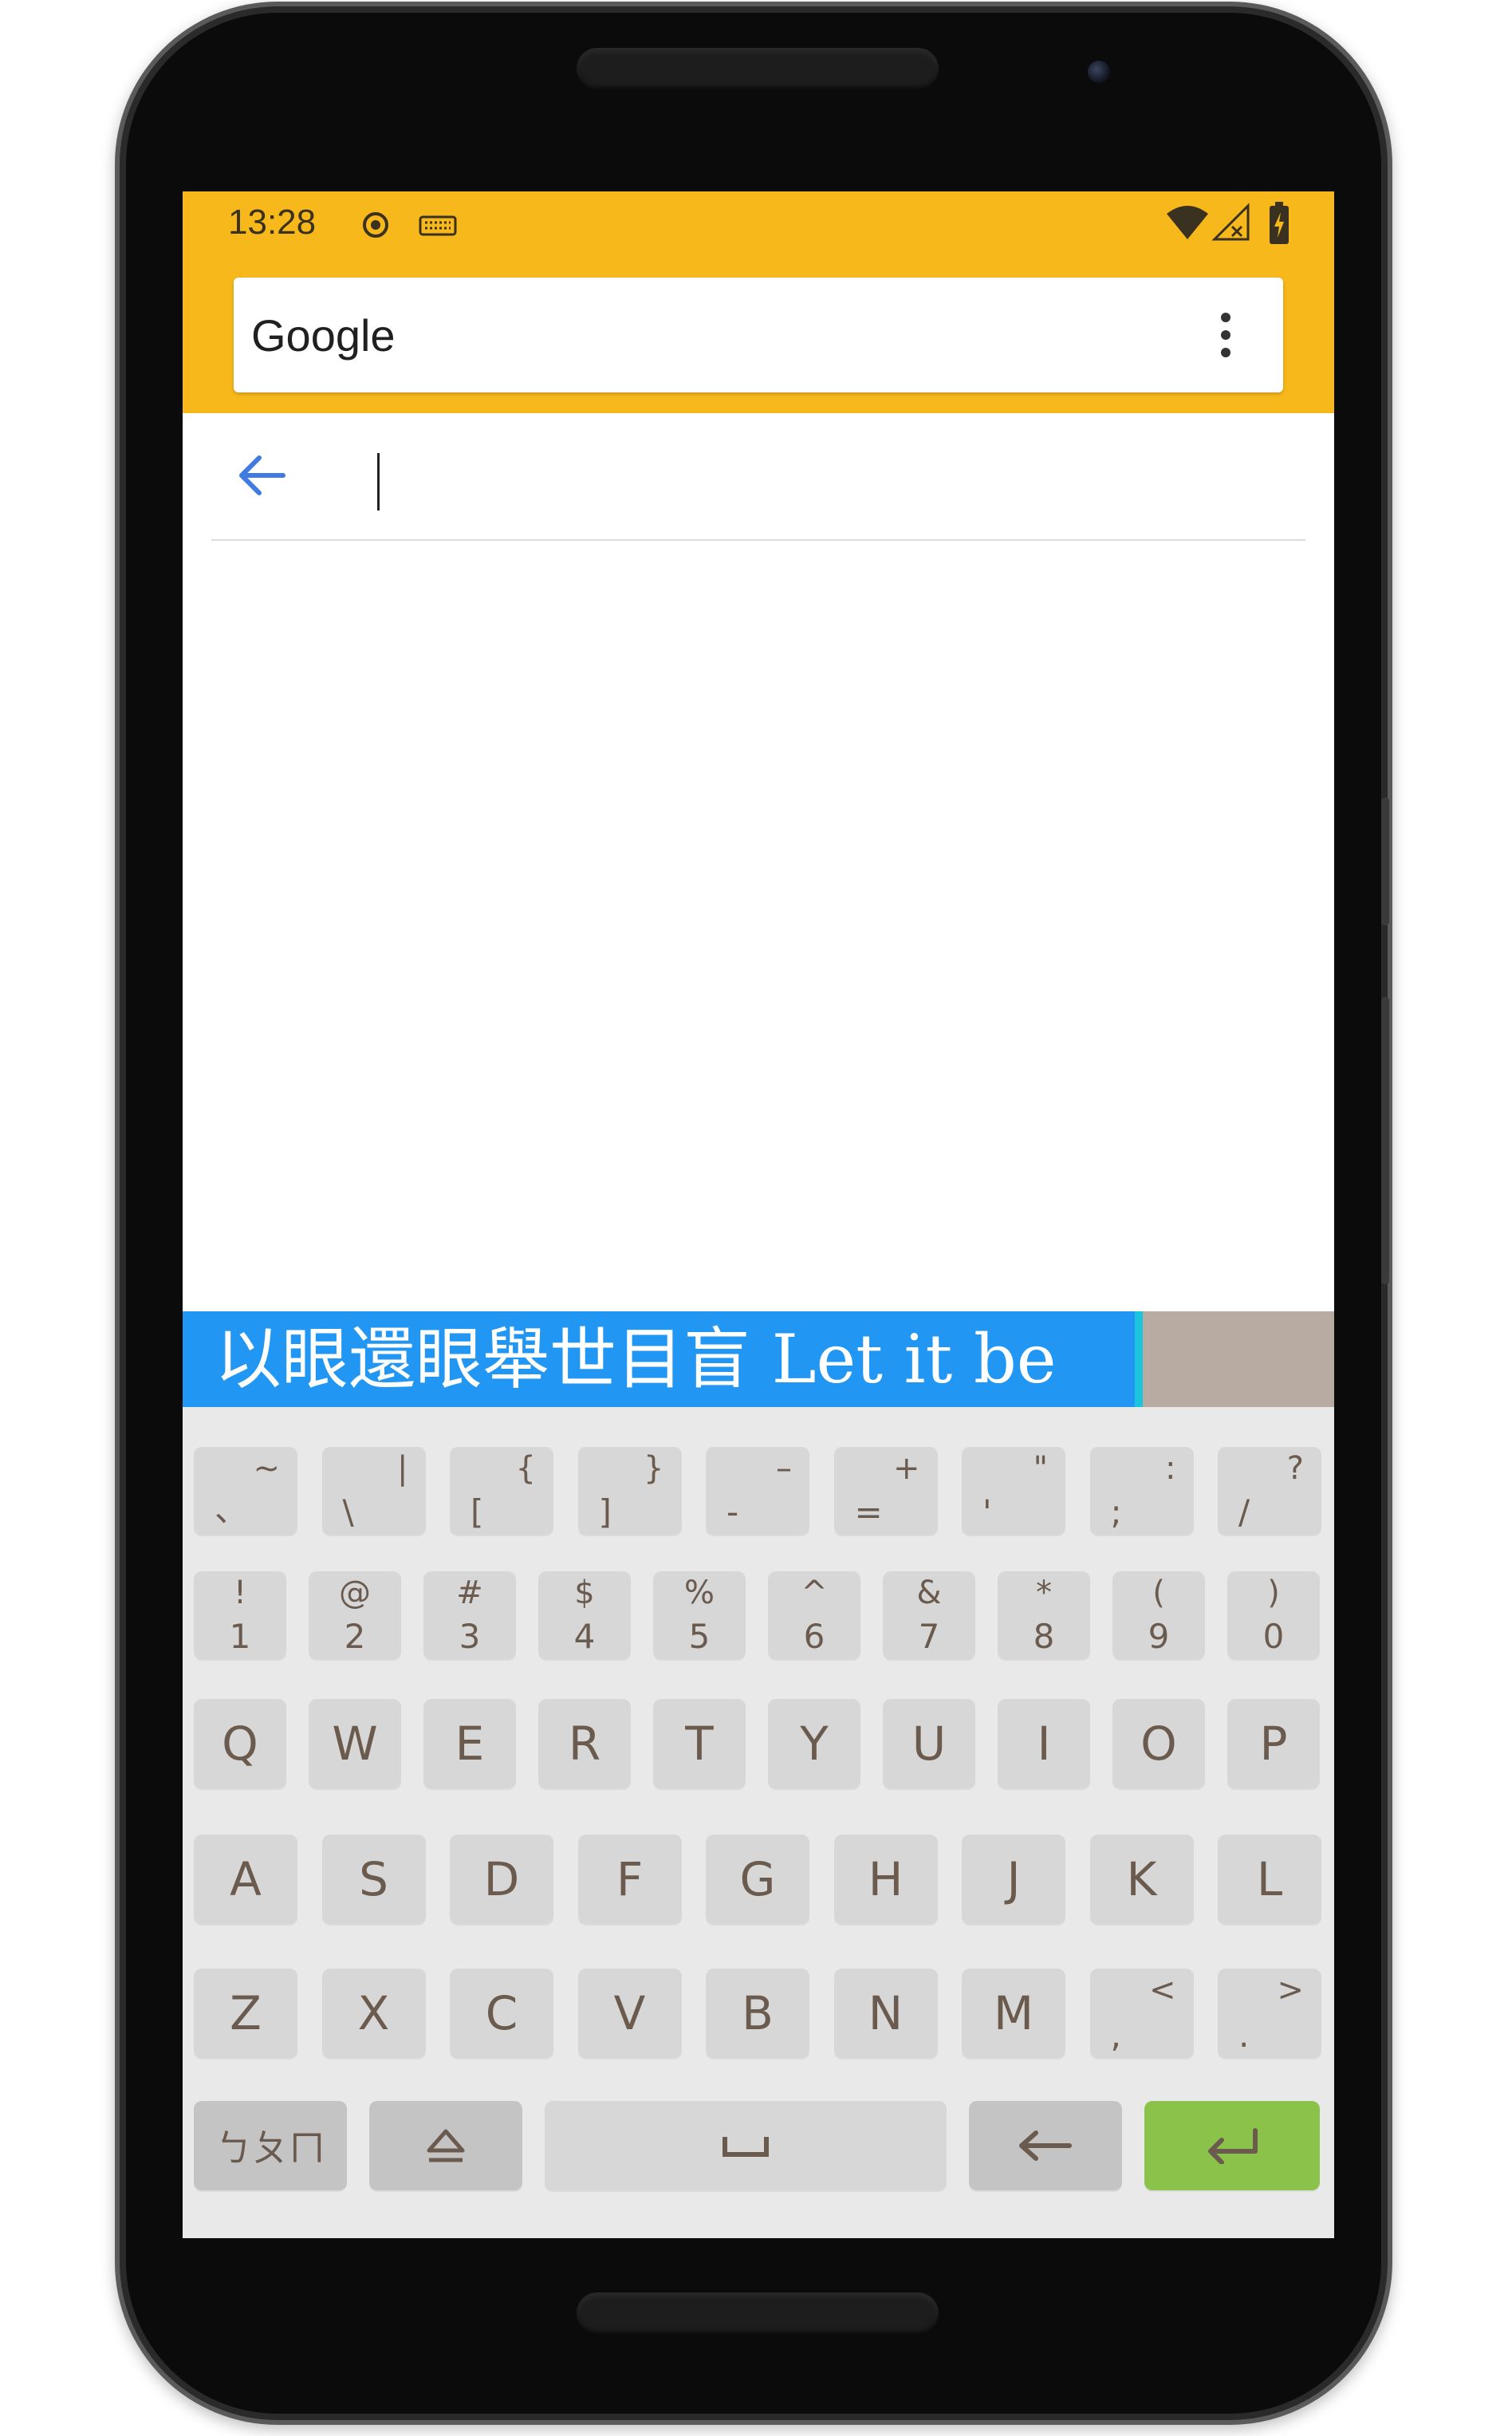 The image size is (1512, 2436). I want to click on key-row1-0: ~、, so click(245, 1491).